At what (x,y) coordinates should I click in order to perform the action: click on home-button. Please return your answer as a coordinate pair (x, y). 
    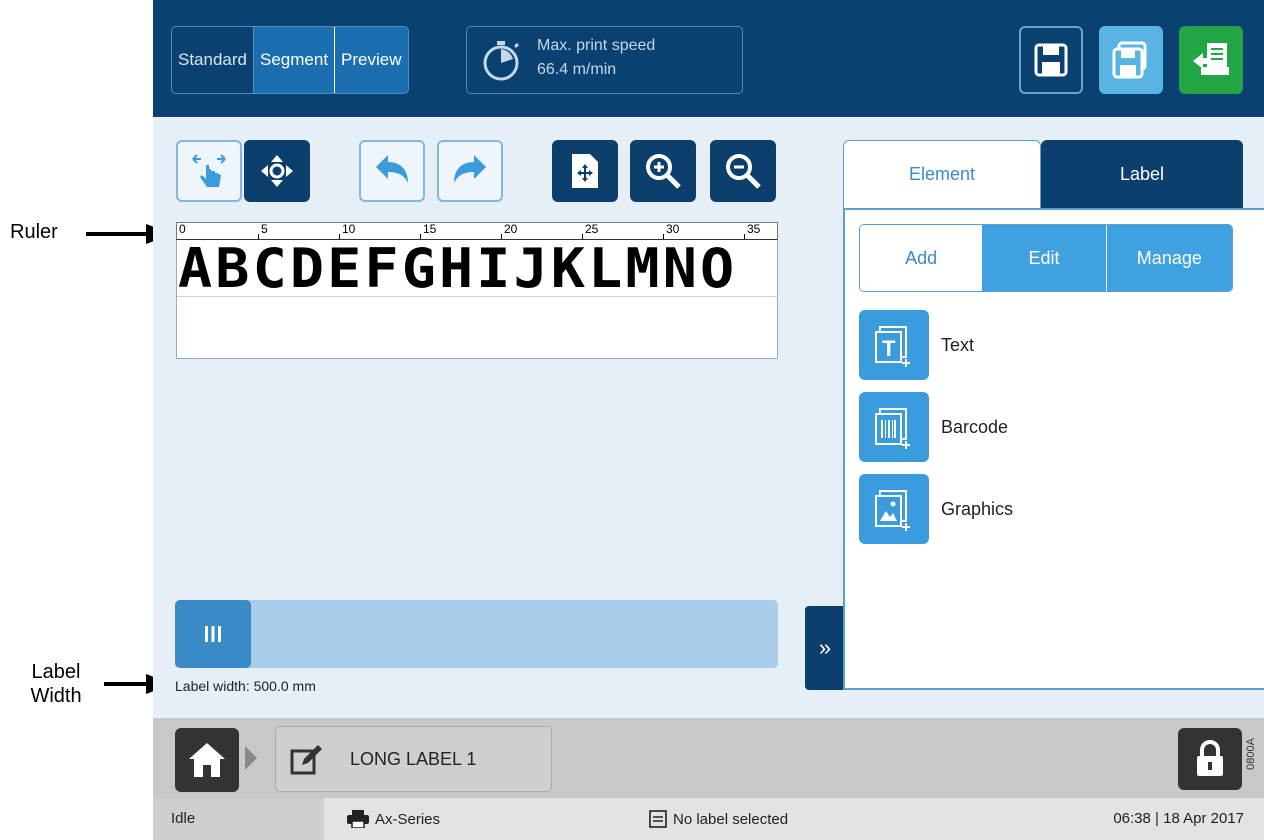
    Looking at the image, I should click on (207, 760).